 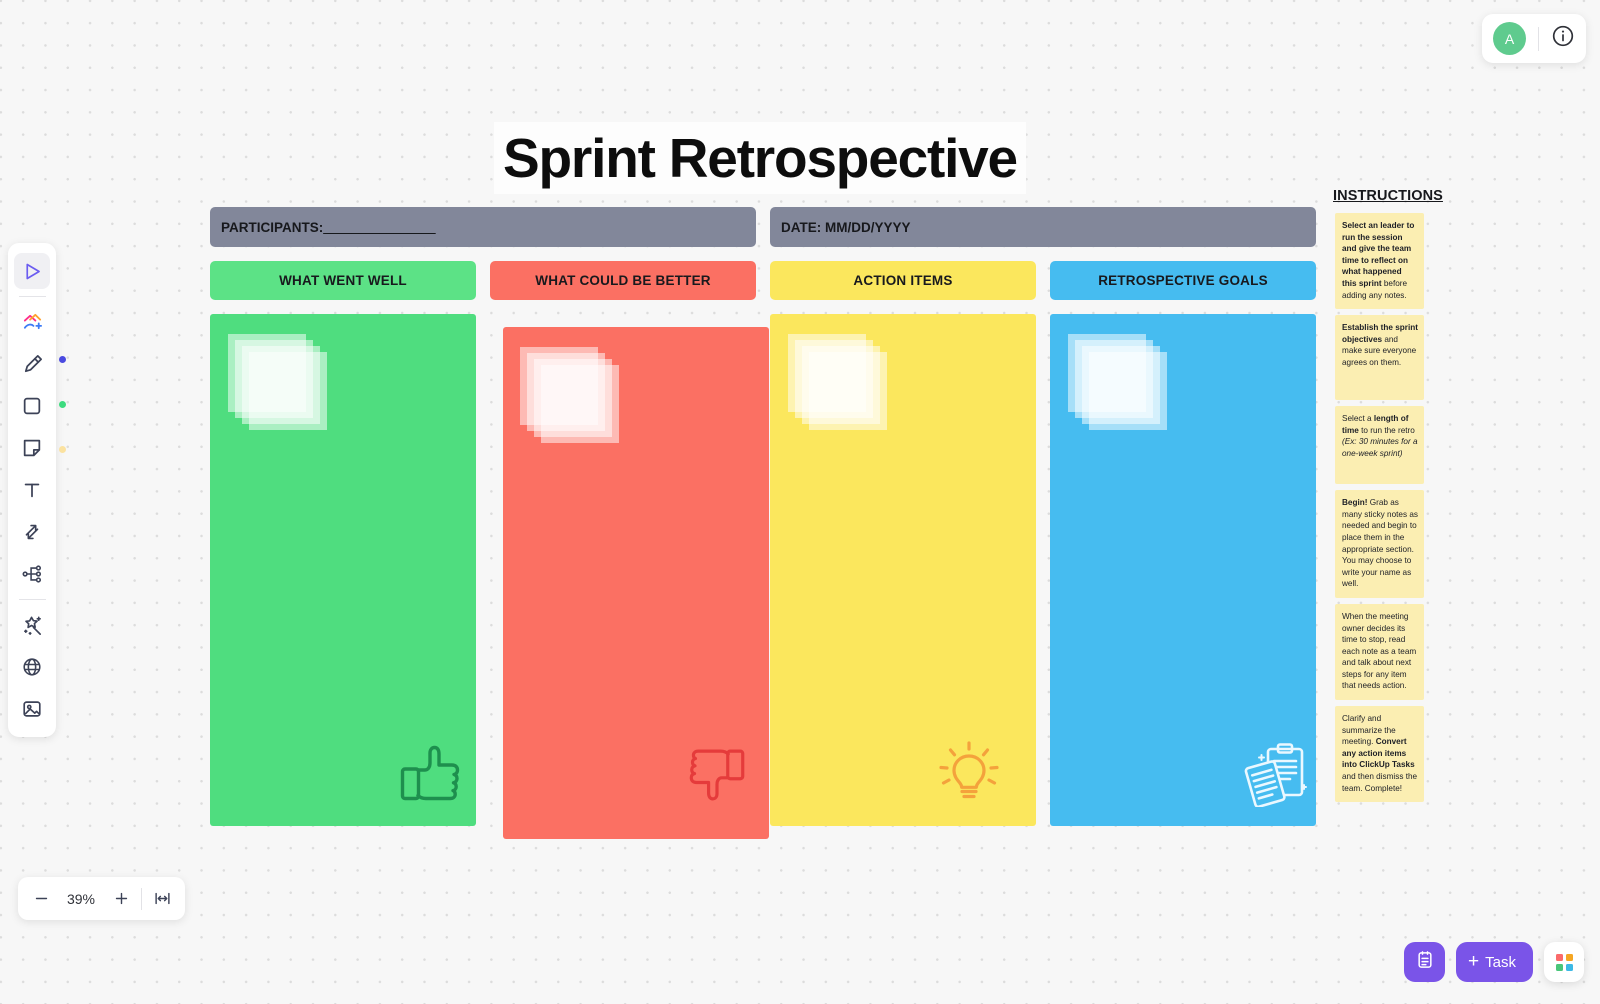 I want to click on top-right-bar: A, so click(x=1534, y=38).